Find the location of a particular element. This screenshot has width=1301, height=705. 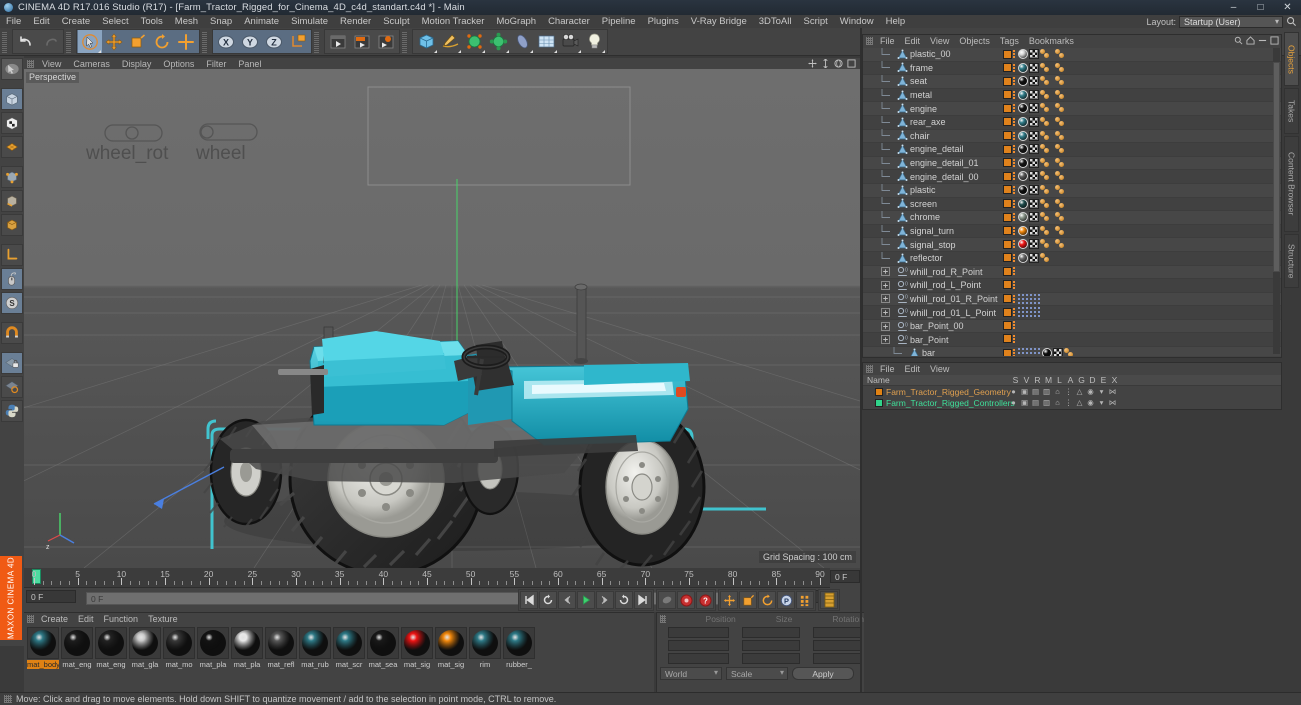

structure-menu-file: File is located at coordinates (887, 369).